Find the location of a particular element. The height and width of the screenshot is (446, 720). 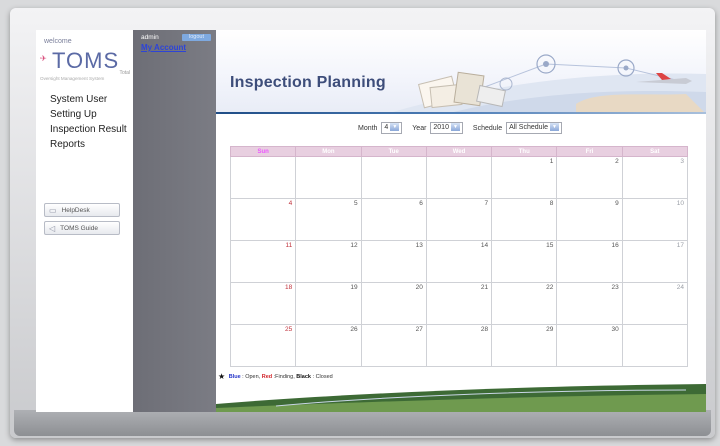

calendar-week-row: 11 12 13 14 15 16 17 is located at coordinates (459, 261).